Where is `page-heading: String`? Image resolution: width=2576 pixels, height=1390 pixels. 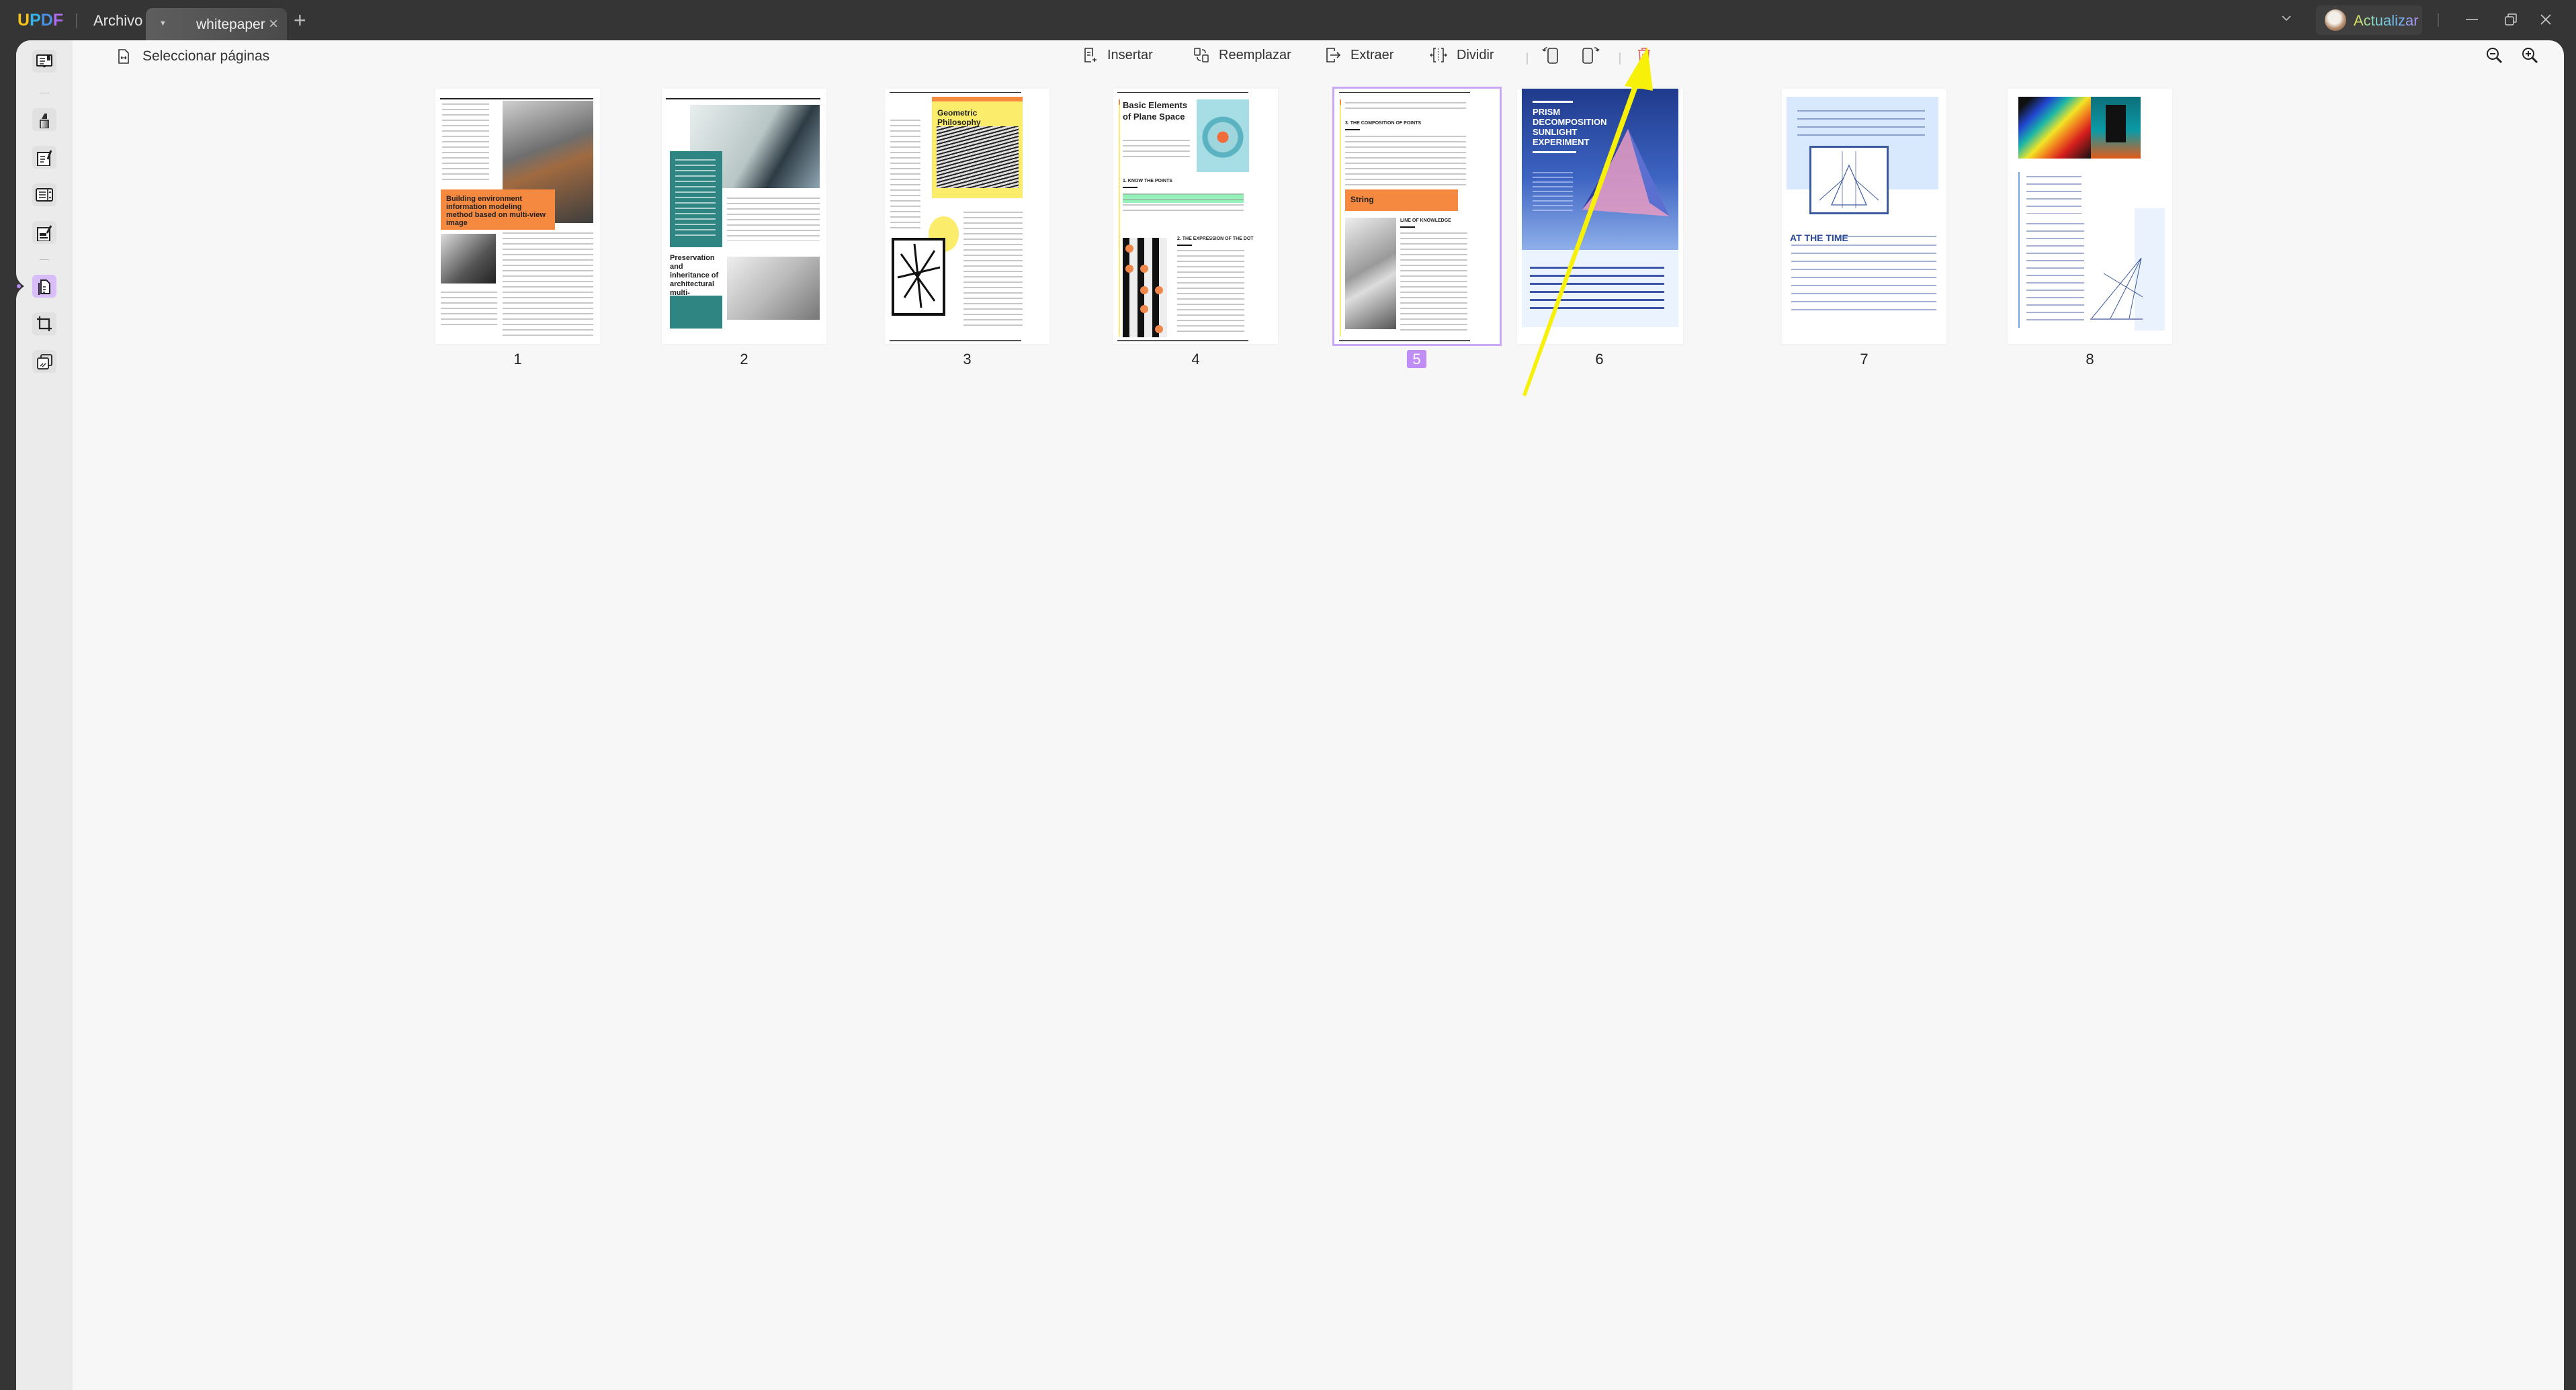 page-heading: String is located at coordinates (1362, 199).